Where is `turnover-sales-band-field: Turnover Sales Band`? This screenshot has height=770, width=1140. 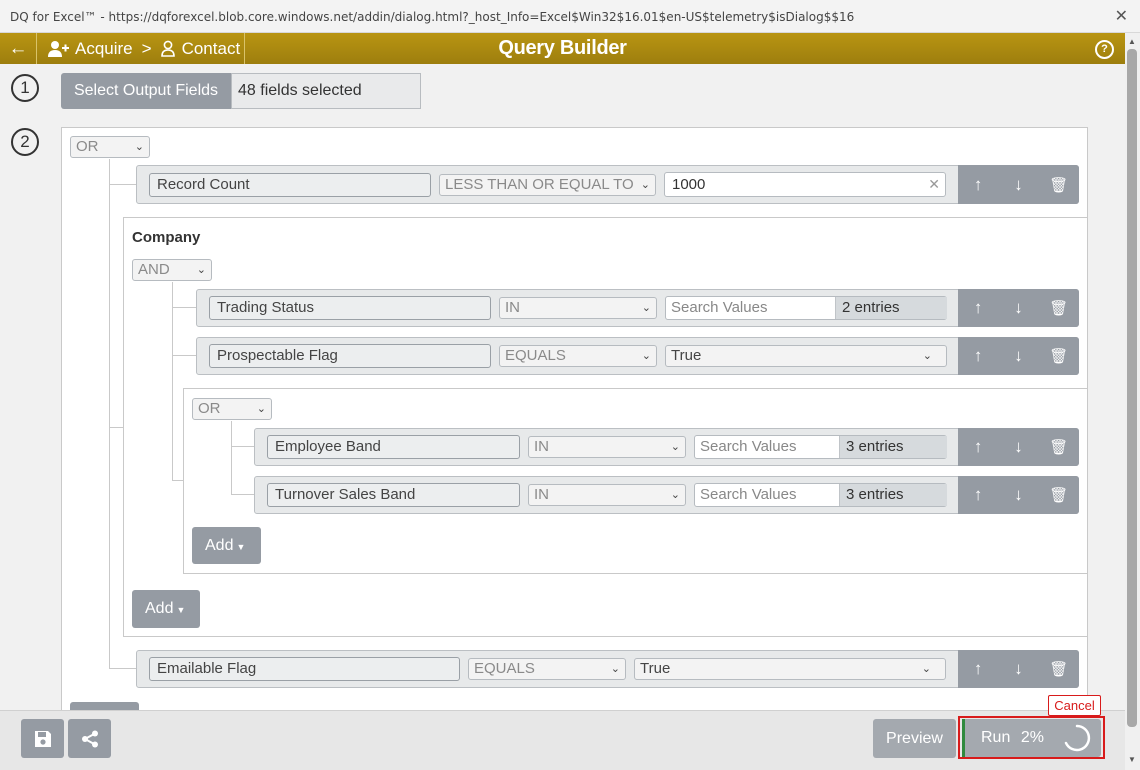
turnover-sales-band-field: Turnover Sales Band is located at coordinates (393, 495).